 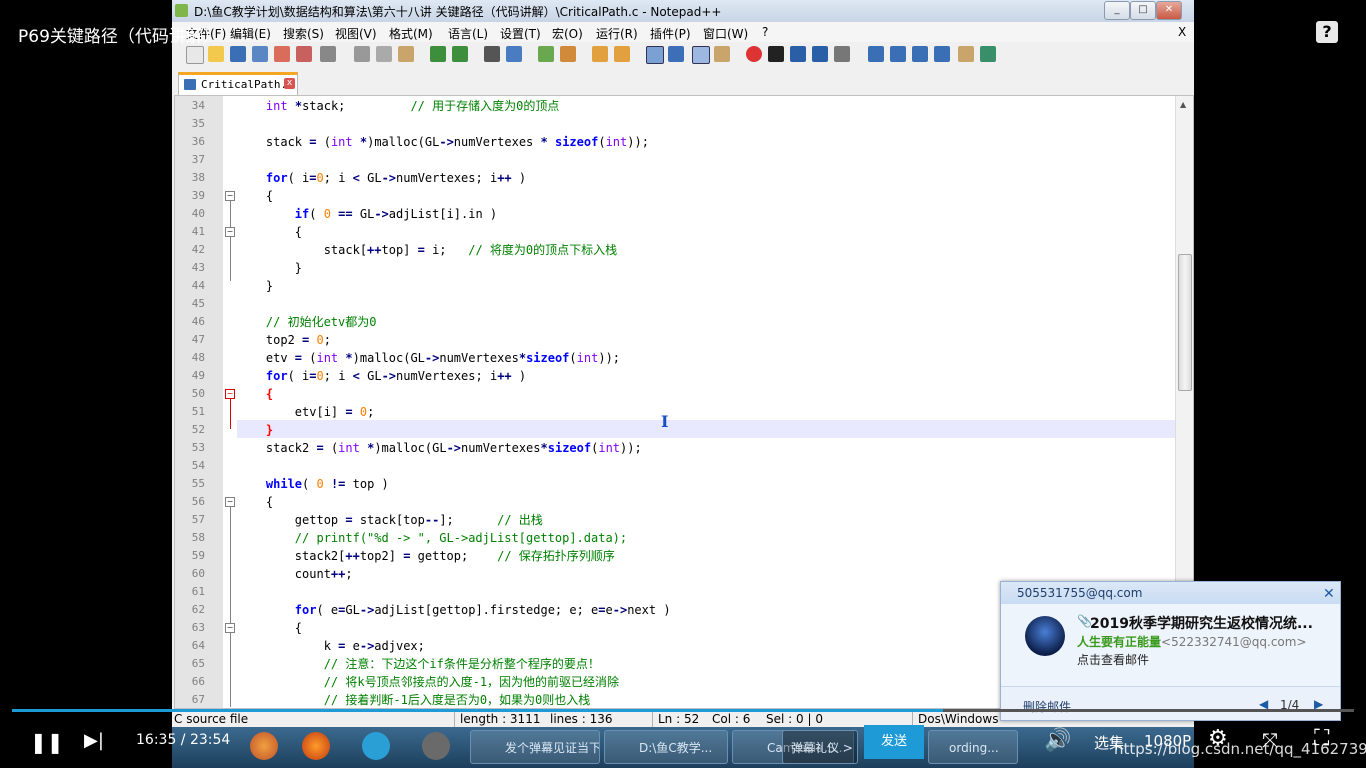 What do you see at coordinates (284, 340) in the screenshot?
I see `code-line: top2 = 0;` at bounding box center [284, 340].